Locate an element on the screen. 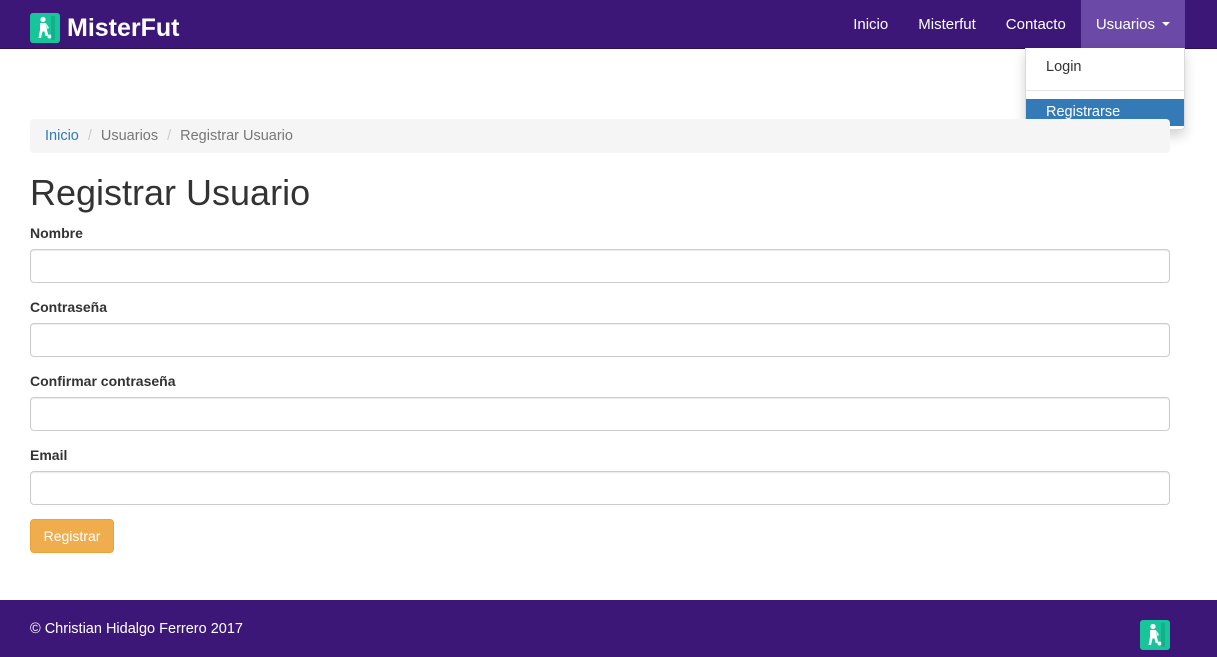 The height and width of the screenshot is (657, 1217). nav-item-misterfut: Misterfut is located at coordinates (947, 24).